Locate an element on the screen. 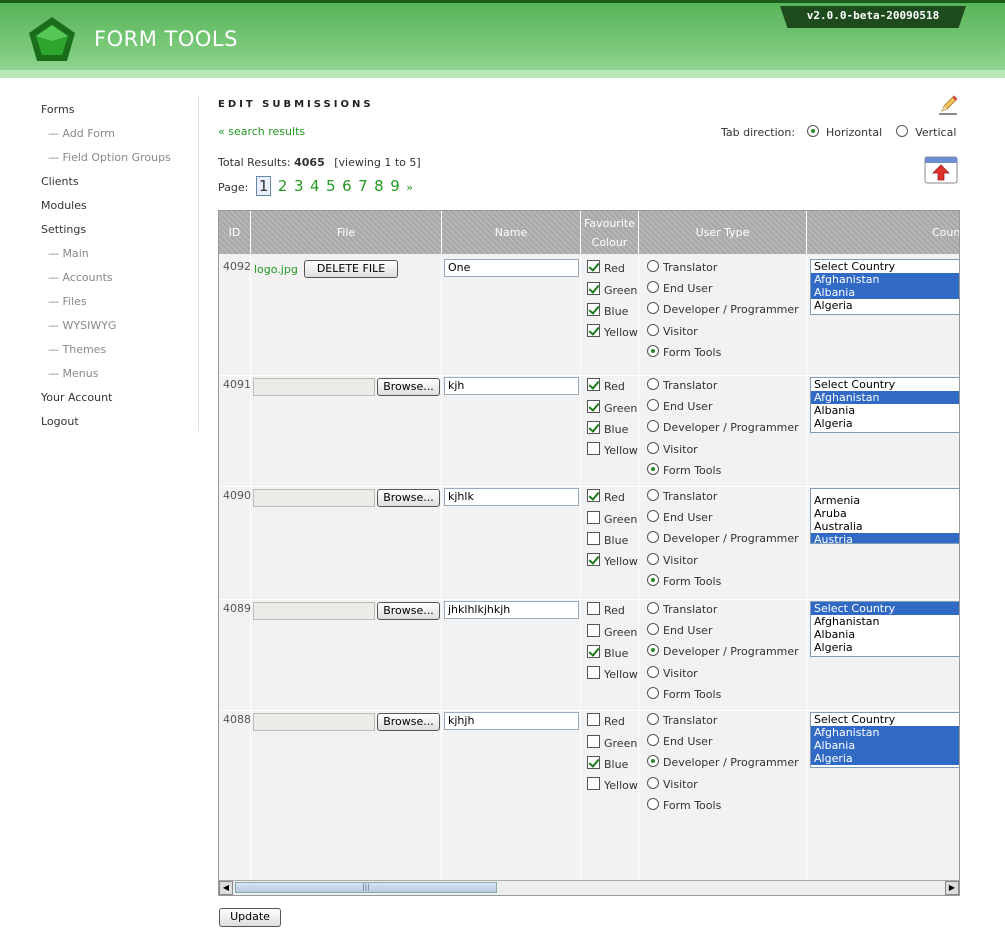  page-link: 8 is located at coordinates (379, 186).